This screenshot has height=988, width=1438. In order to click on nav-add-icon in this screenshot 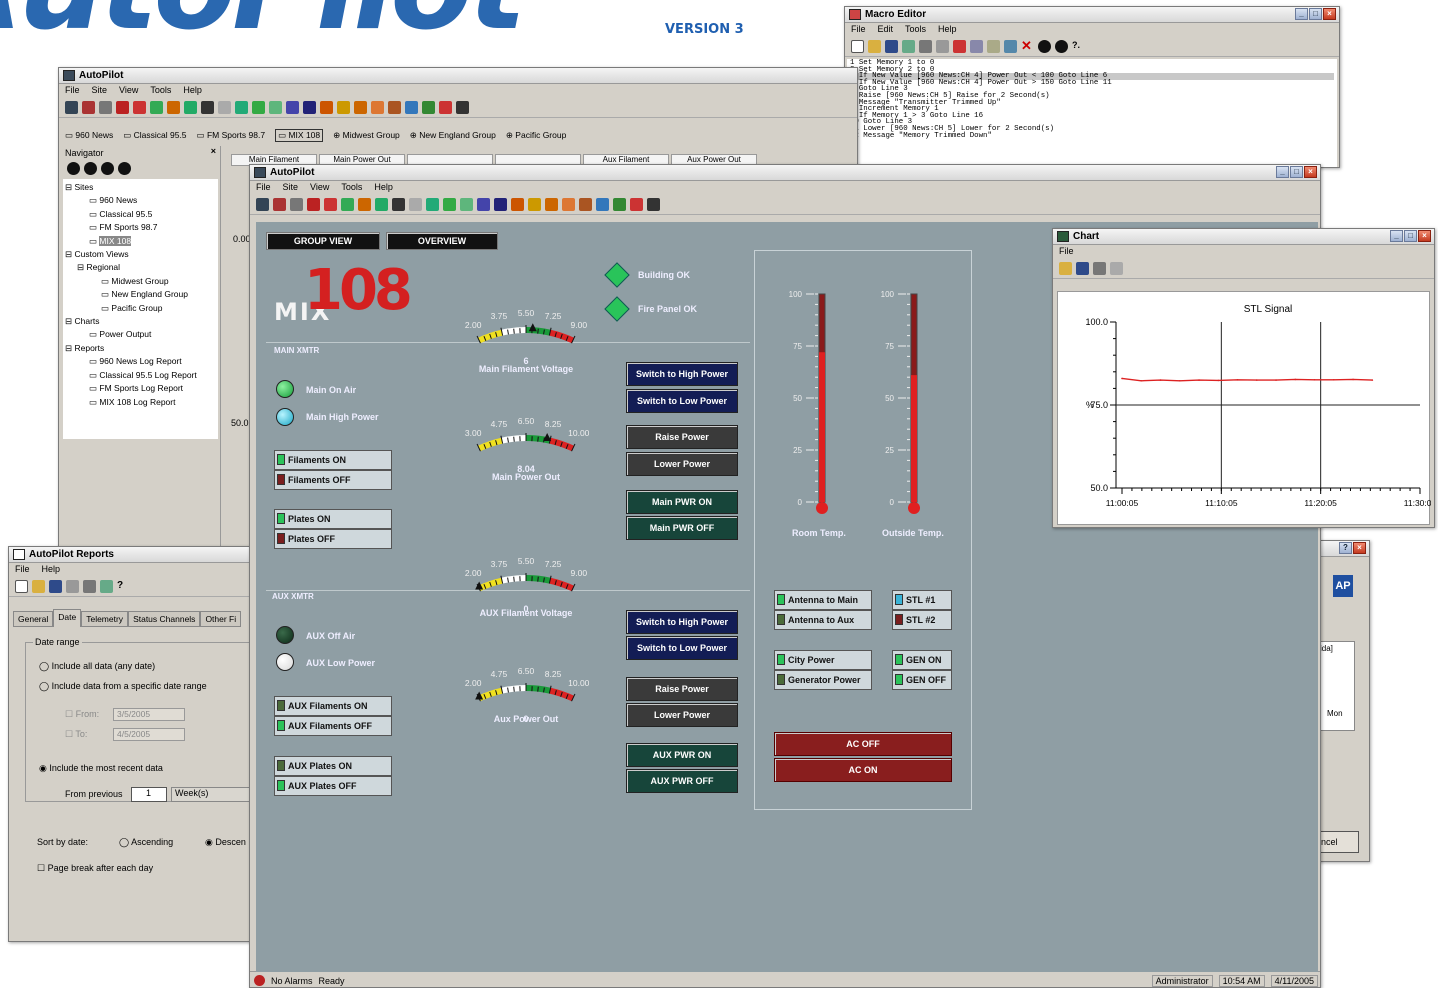, I will do `click(107, 168)`.